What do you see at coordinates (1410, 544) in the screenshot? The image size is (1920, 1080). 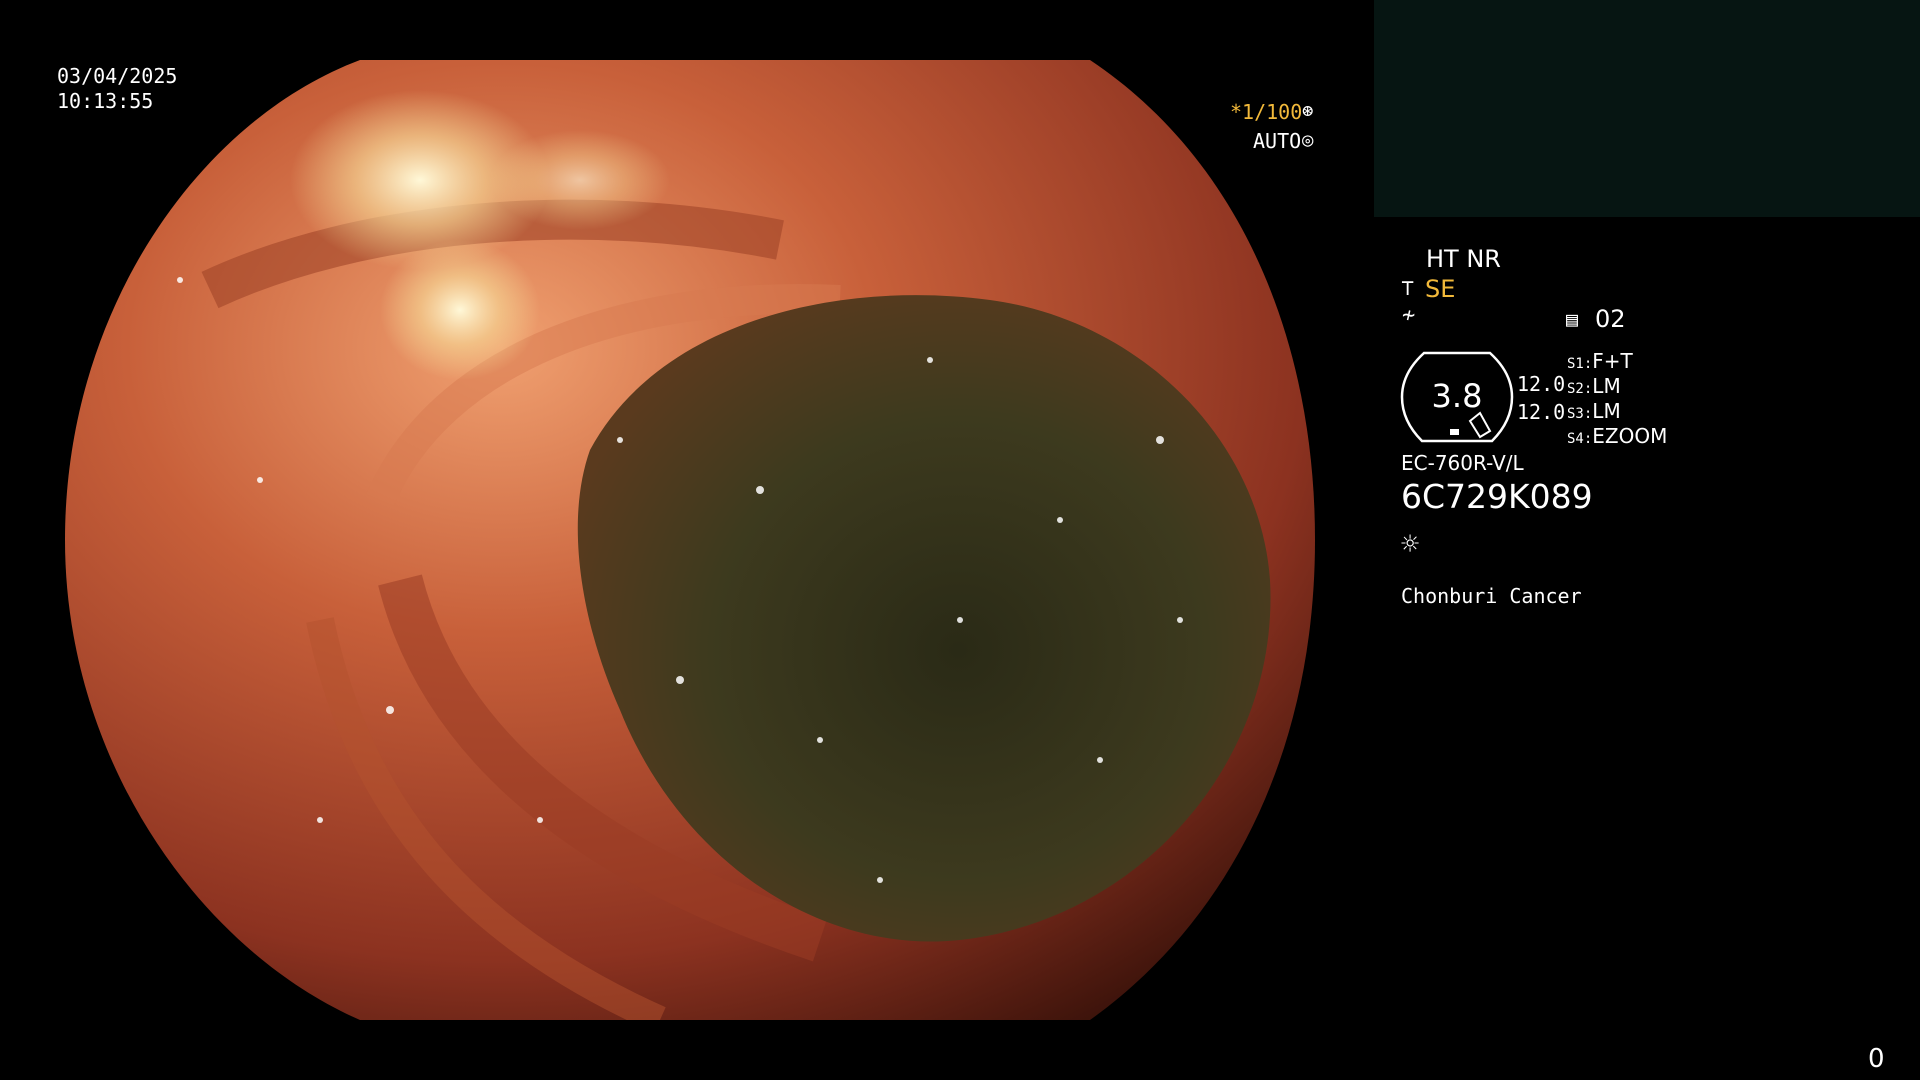 I see `light-source-icon: ☼` at bounding box center [1410, 544].